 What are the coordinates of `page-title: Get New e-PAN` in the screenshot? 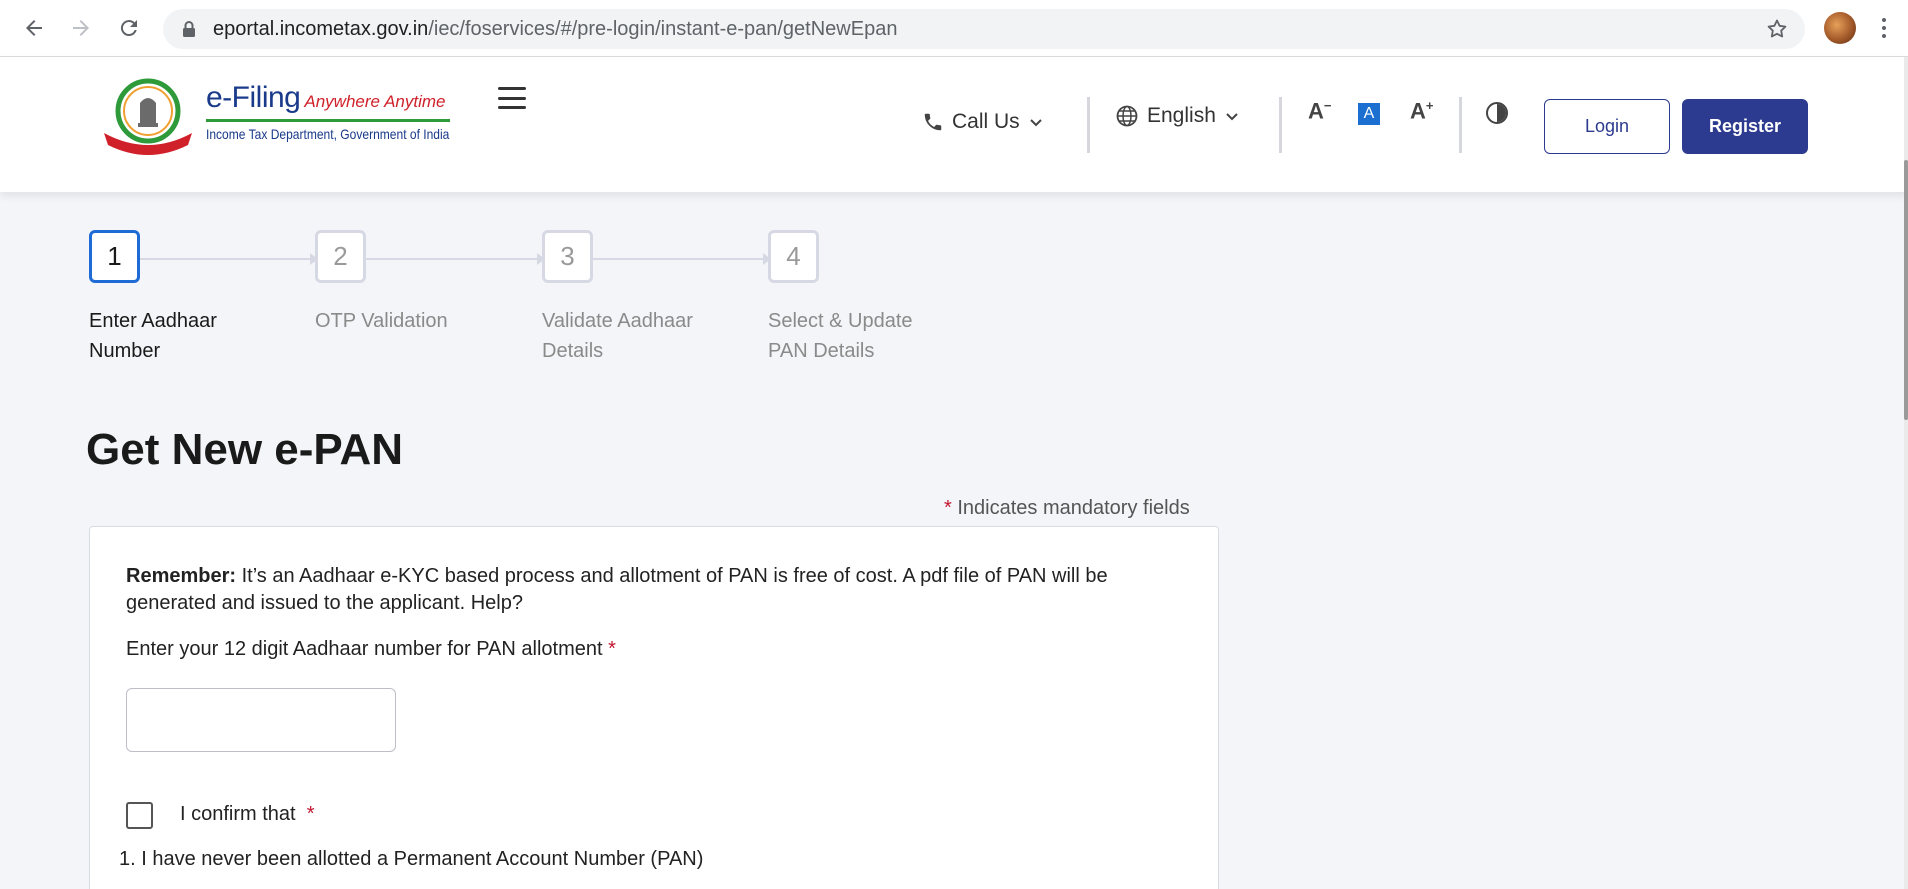 It's located at (245, 449).